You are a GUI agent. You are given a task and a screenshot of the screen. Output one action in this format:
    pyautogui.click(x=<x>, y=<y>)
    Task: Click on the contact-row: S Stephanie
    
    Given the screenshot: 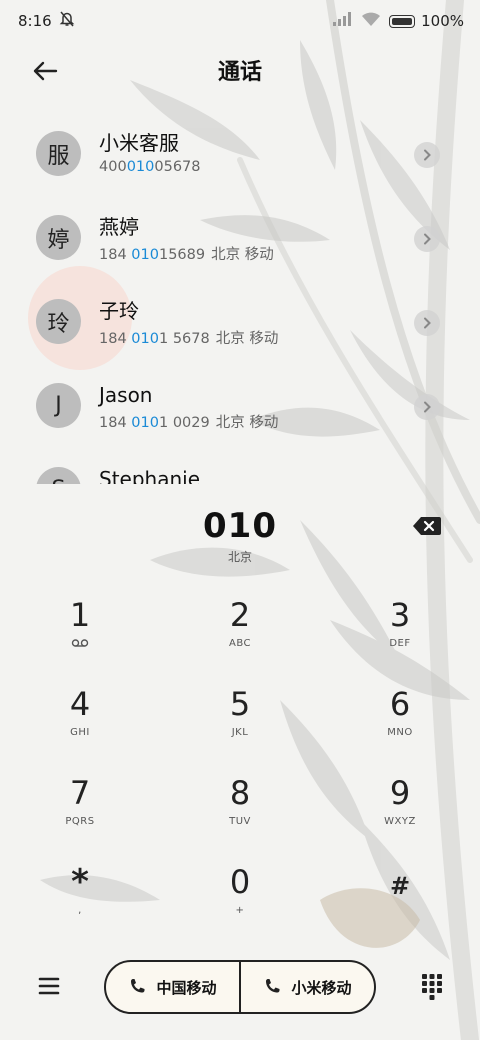 What is the action you would take?
    pyautogui.click(x=240, y=467)
    